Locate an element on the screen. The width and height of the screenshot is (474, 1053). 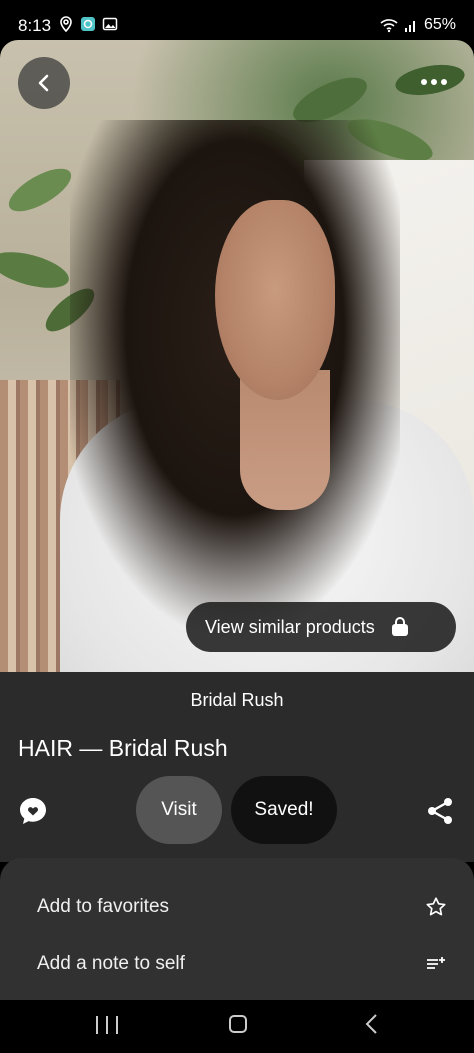
more-options-button is located at coordinates (434, 82).